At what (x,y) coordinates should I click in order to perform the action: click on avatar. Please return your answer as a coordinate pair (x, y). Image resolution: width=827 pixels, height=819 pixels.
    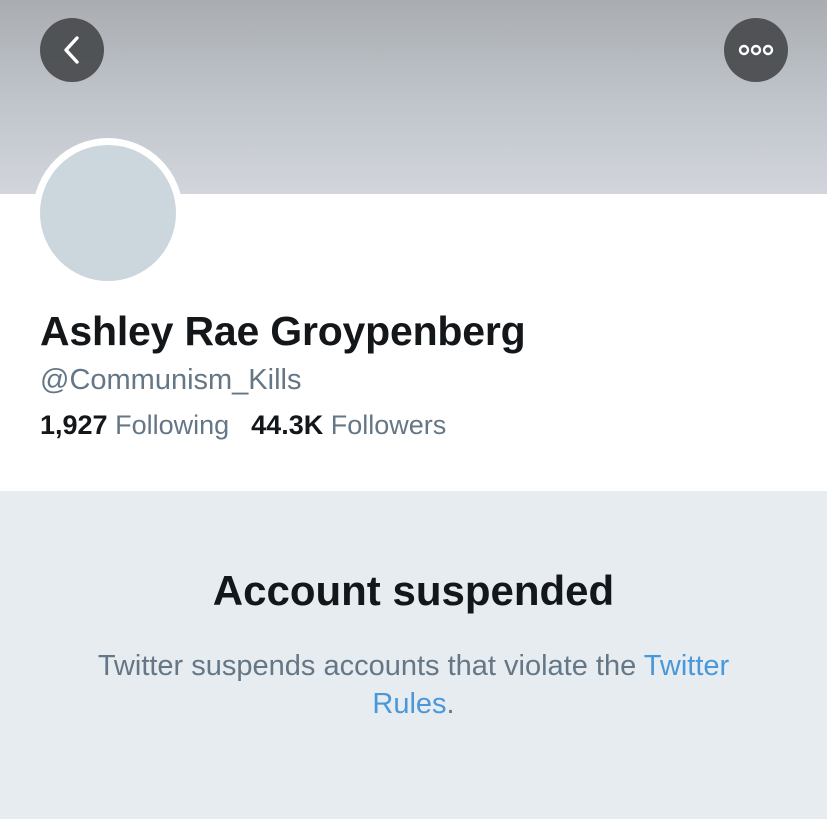
    Looking at the image, I should click on (108, 213).